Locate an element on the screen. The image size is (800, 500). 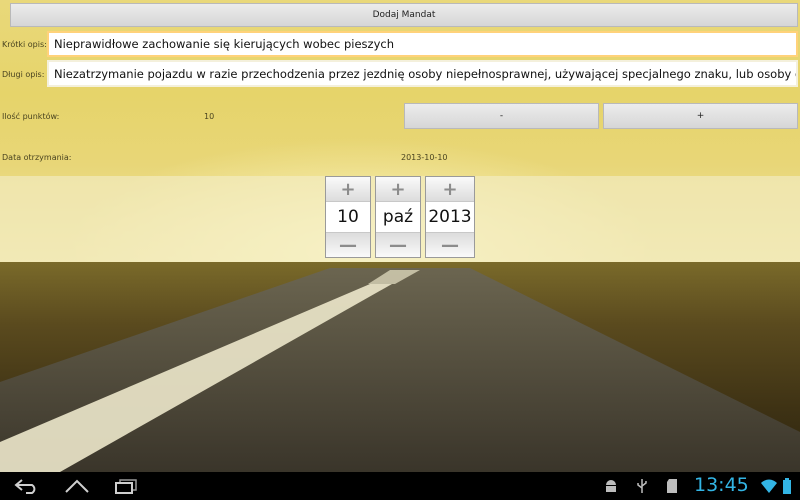
day-value: 10 is located at coordinates (348, 217).